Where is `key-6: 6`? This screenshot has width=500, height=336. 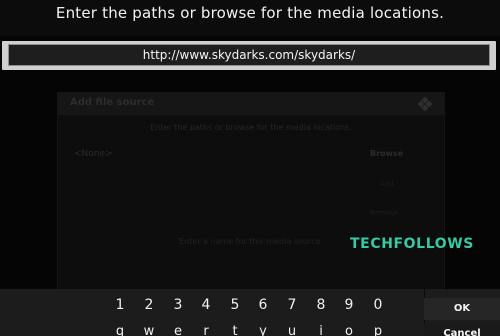 key-6: 6 is located at coordinates (263, 305).